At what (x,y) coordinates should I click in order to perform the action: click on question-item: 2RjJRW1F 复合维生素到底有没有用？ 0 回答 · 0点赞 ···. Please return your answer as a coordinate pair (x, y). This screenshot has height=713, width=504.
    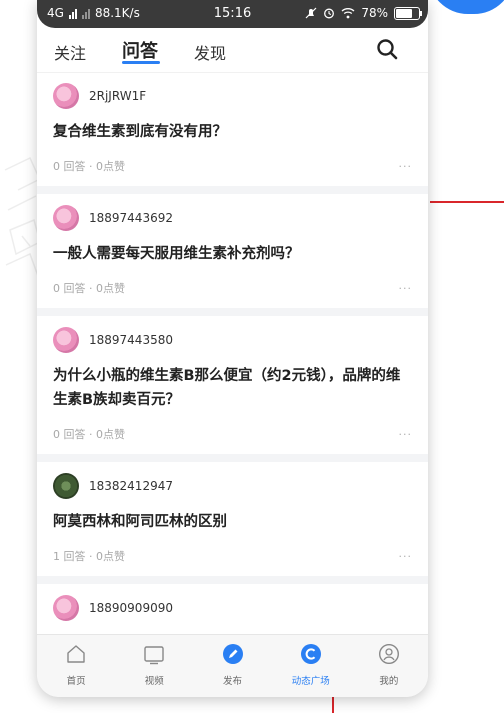
    Looking at the image, I should click on (232, 133).